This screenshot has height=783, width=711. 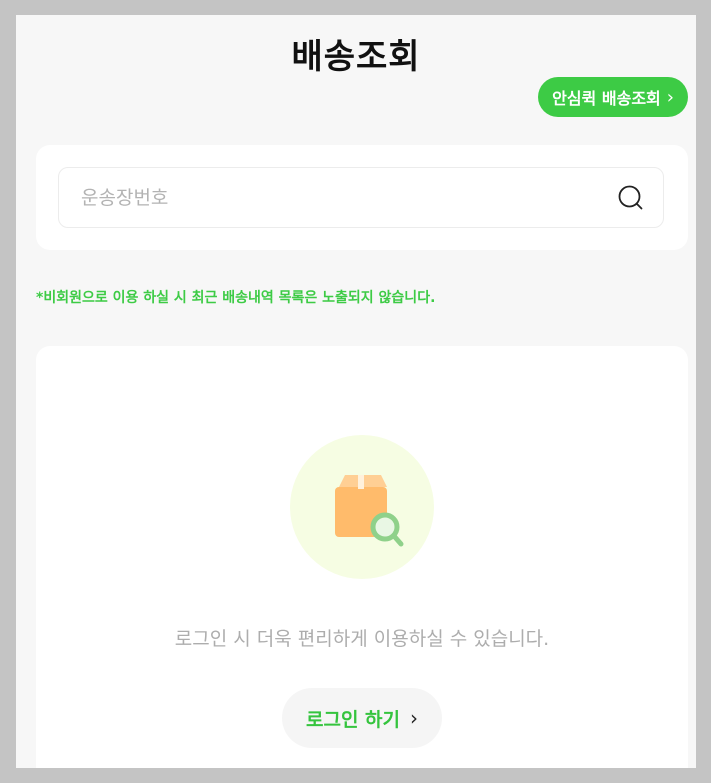 I want to click on non-member-notice: *비회원으로 이용 하실 시 최근 배송내역 목록은 노출되지 않습니다., so click(x=236, y=298).